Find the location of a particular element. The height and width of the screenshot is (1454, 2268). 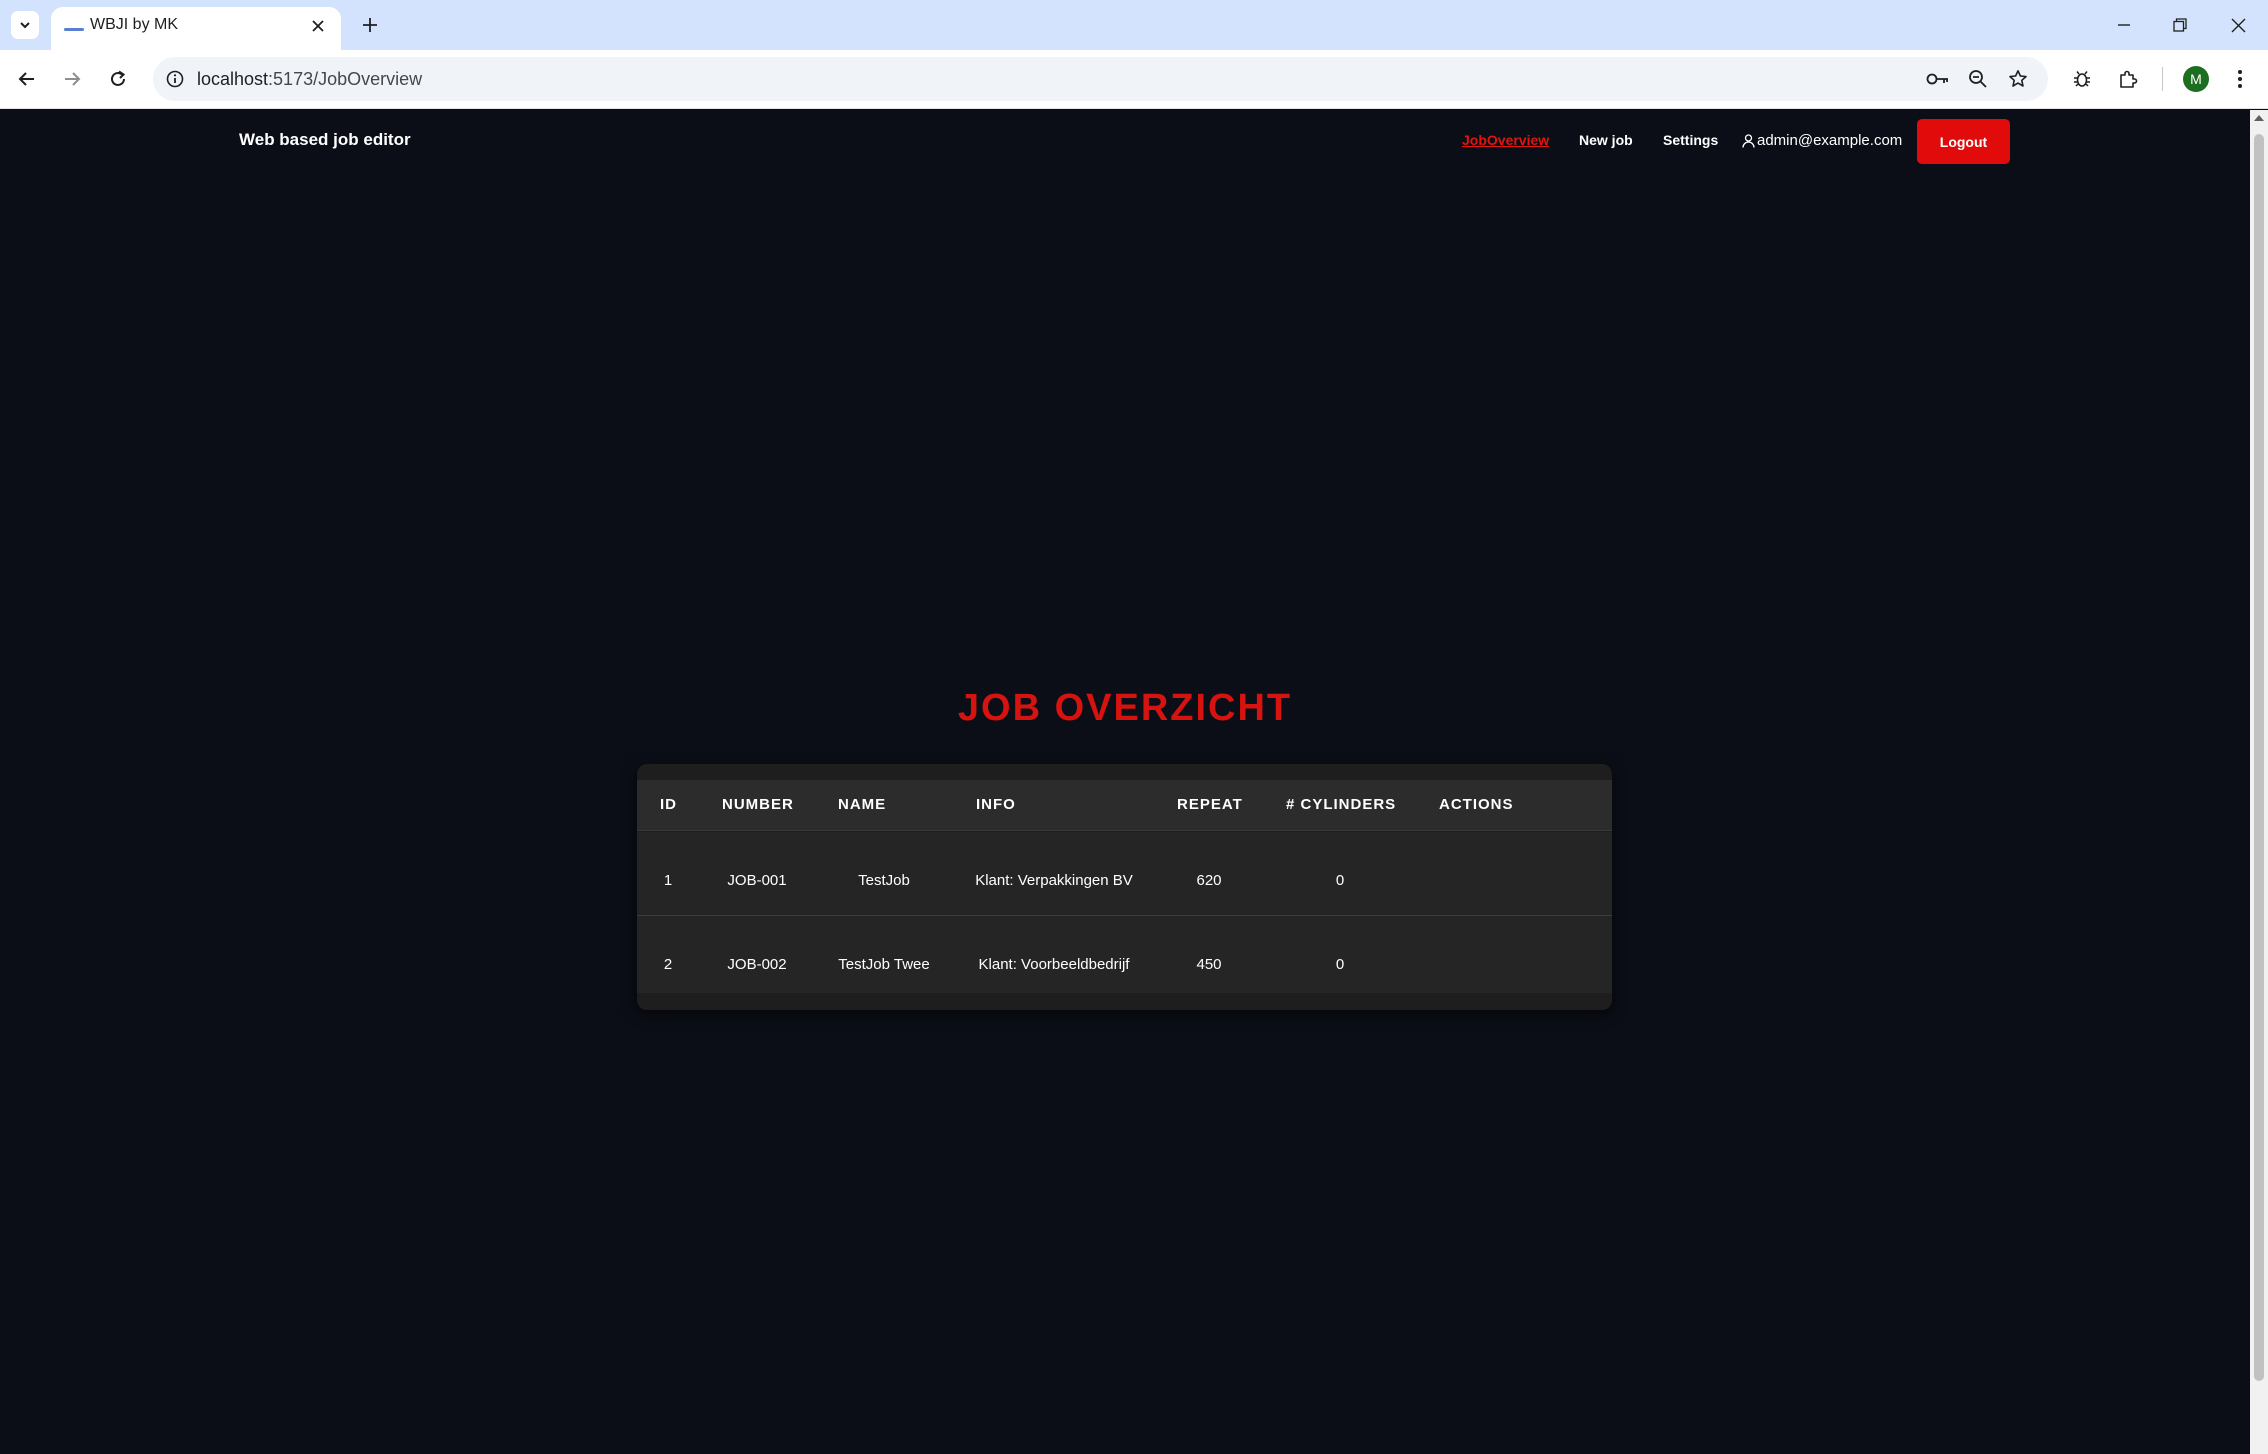

user-info: admin@example.com is located at coordinates (1822, 140).